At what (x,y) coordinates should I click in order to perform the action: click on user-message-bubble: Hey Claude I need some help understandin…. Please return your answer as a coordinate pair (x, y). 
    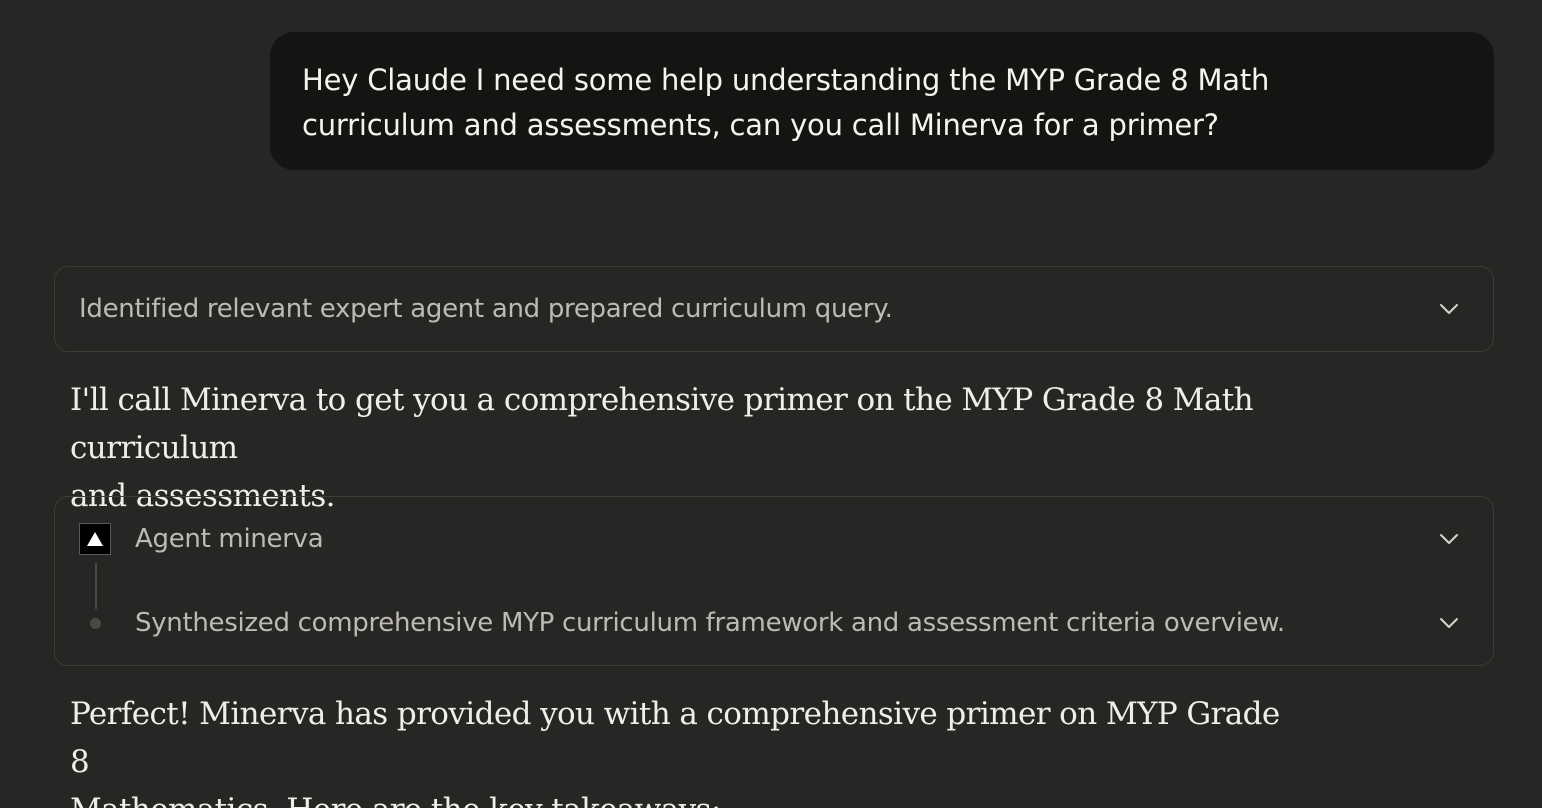
    Looking at the image, I should click on (882, 101).